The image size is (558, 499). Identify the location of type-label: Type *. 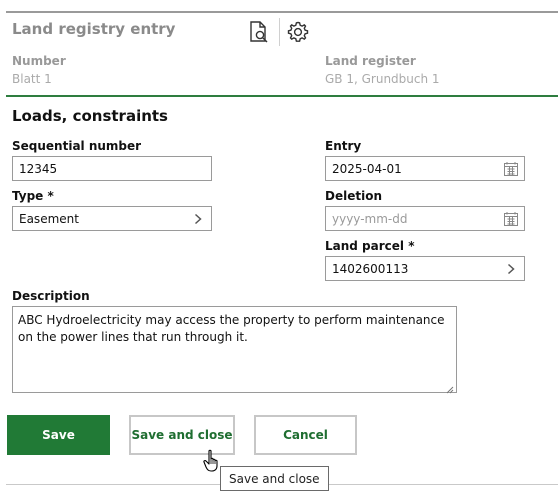
(33, 196).